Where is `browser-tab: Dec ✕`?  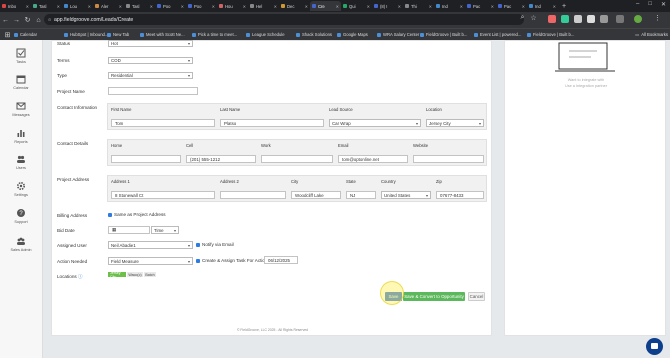
browser-tab: Dec ✕ is located at coordinates (294, 6).